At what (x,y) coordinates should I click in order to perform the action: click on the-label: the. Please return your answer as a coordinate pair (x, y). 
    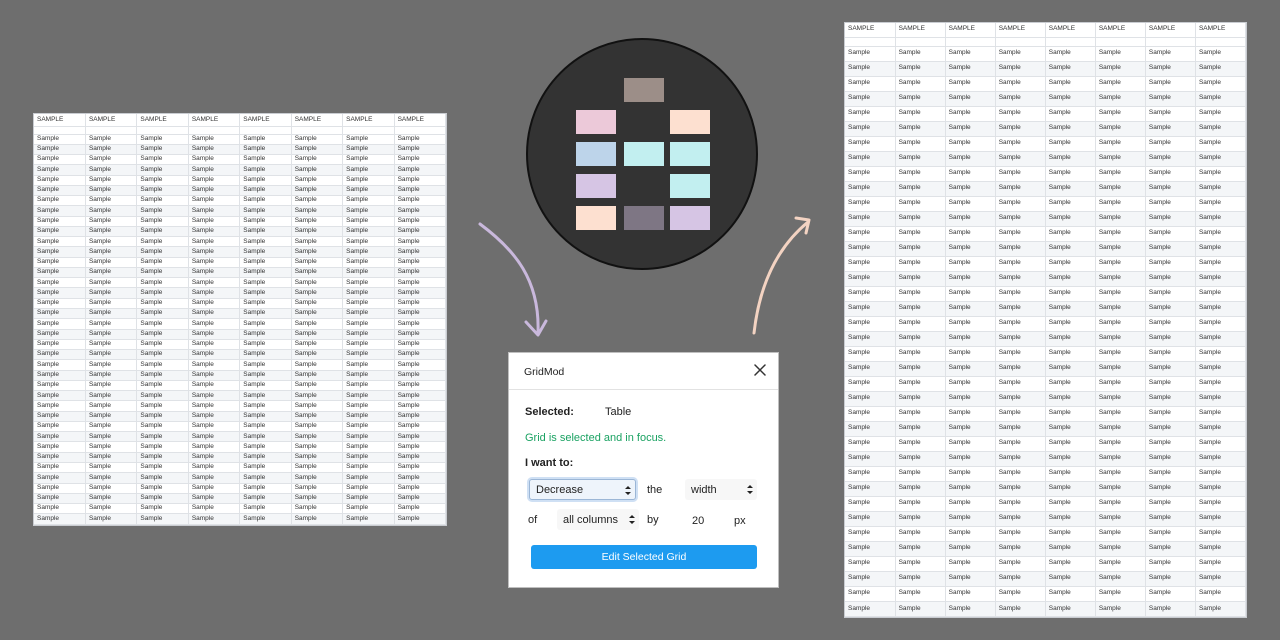
    Looking at the image, I should click on (655, 490).